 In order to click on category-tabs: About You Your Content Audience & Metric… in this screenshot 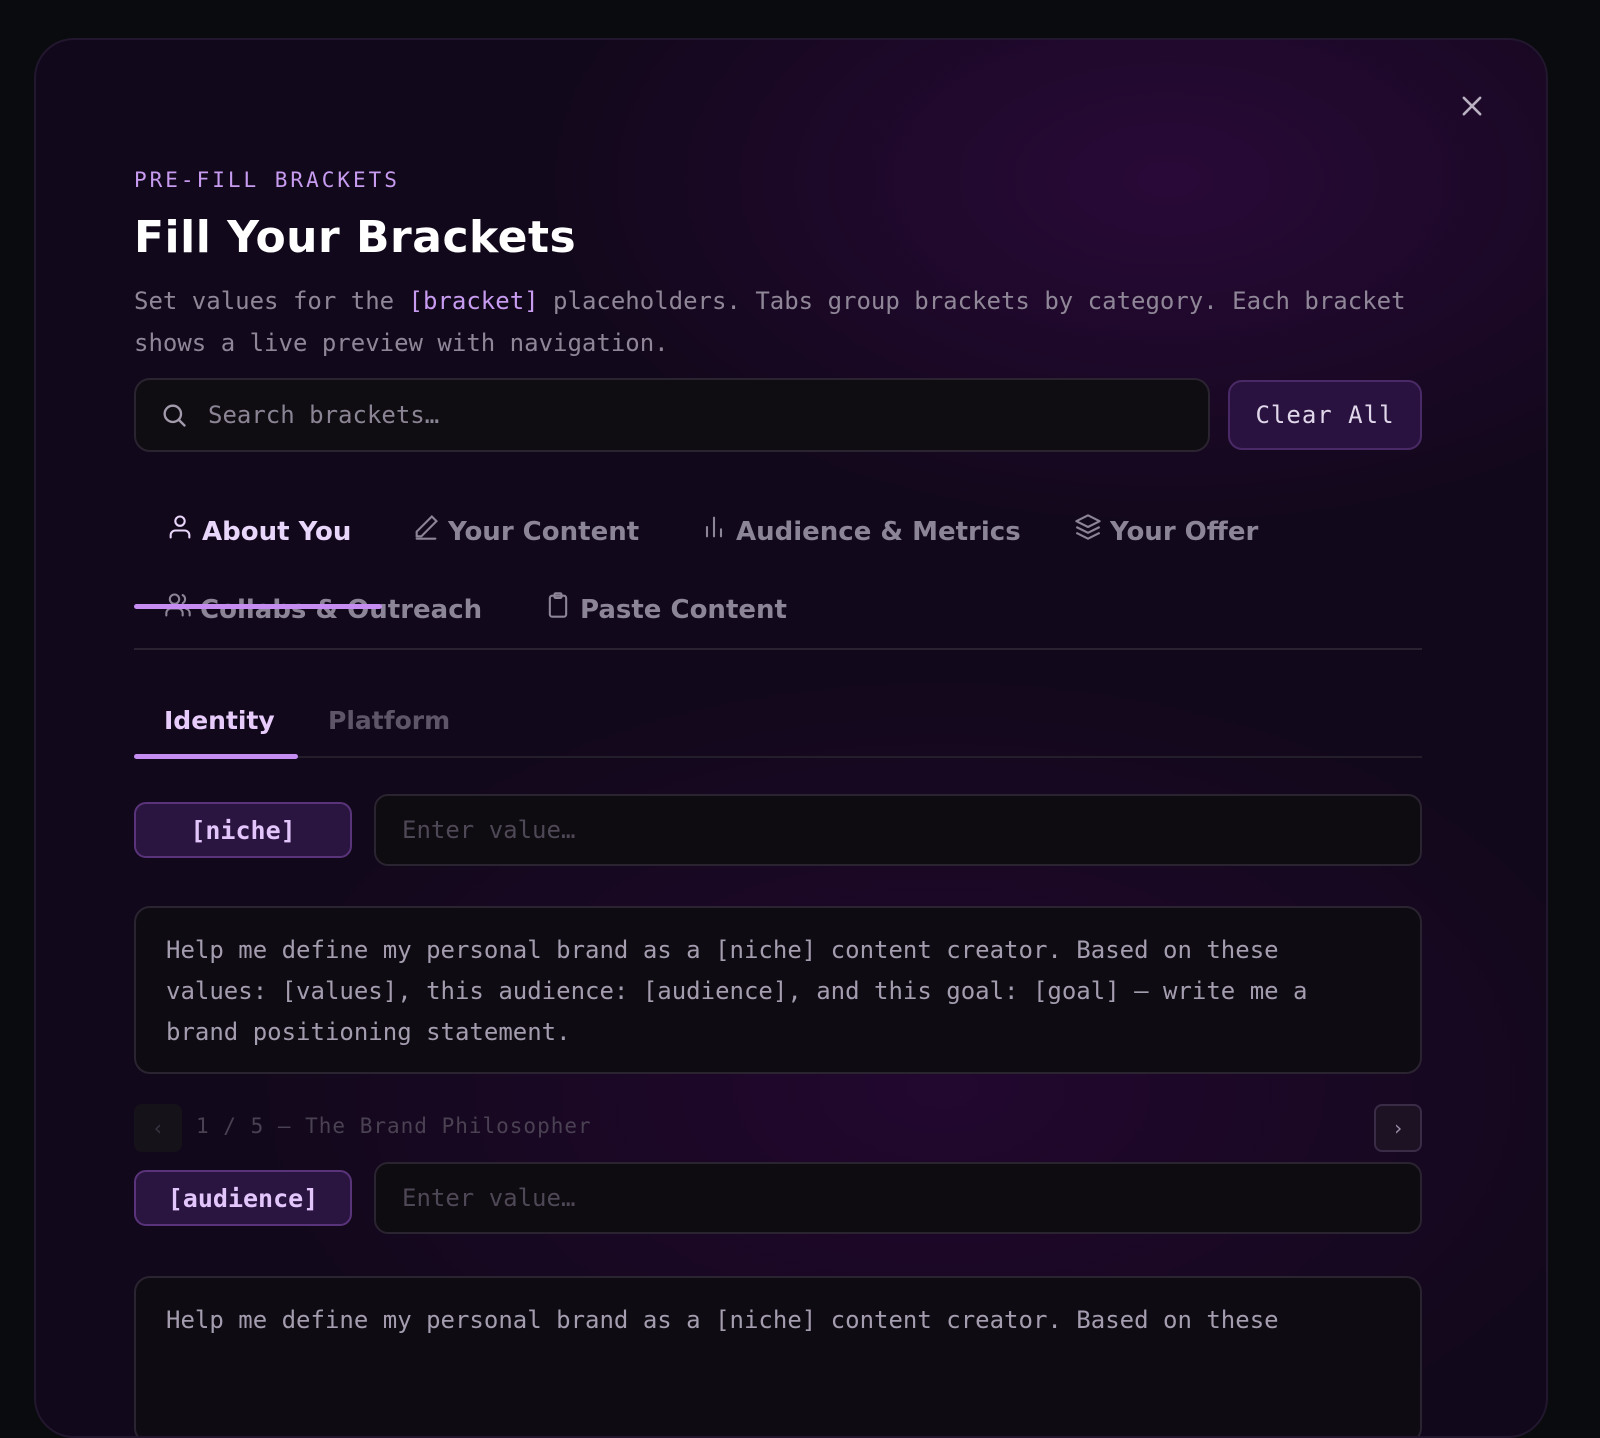, I will do `click(778, 573)`.